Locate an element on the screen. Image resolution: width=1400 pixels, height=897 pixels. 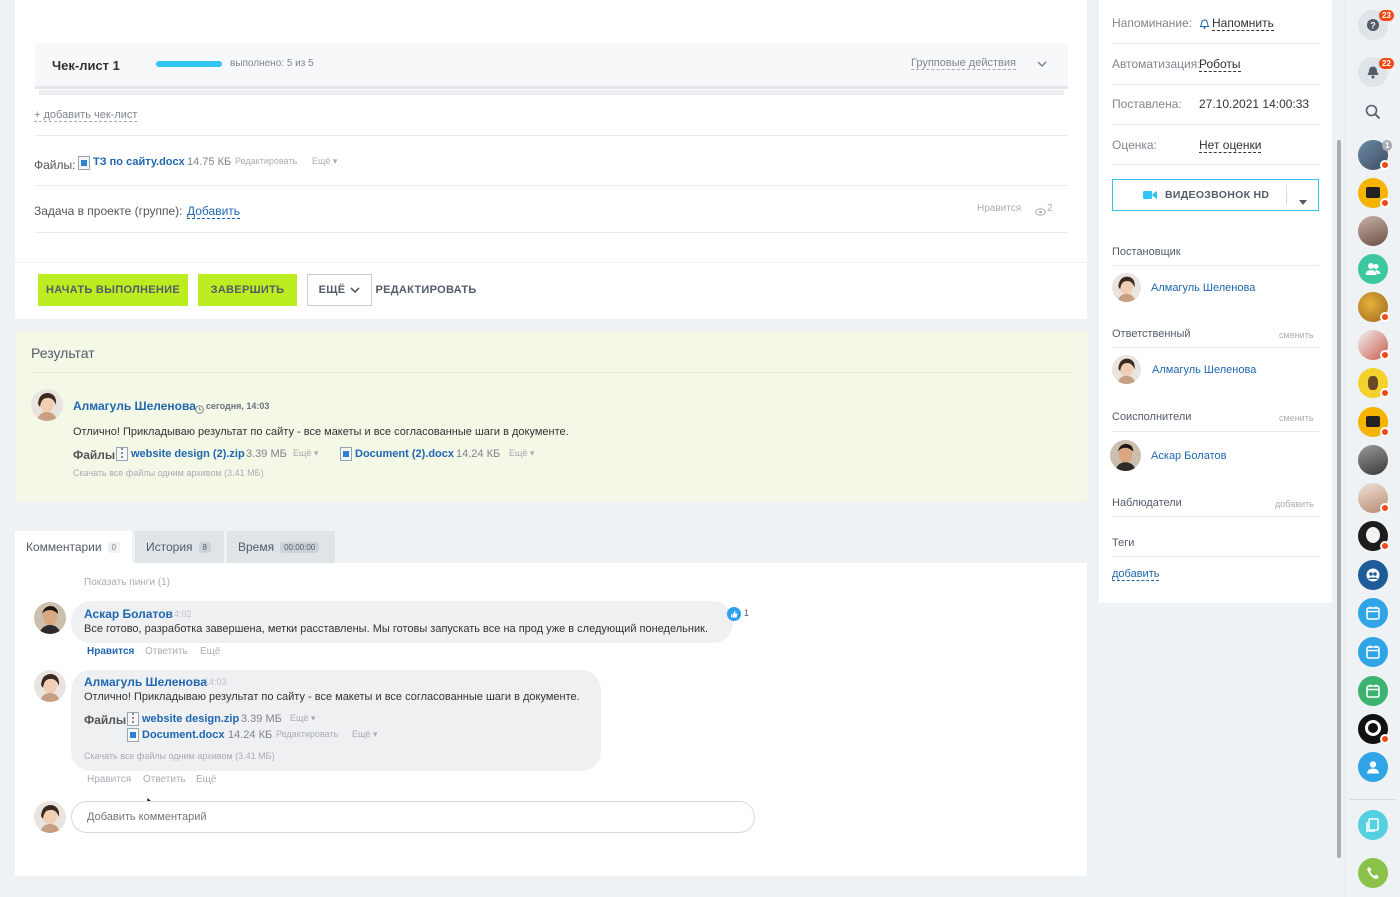
comment-file2-more-label: Ещё is located at coordinates (361, 734).